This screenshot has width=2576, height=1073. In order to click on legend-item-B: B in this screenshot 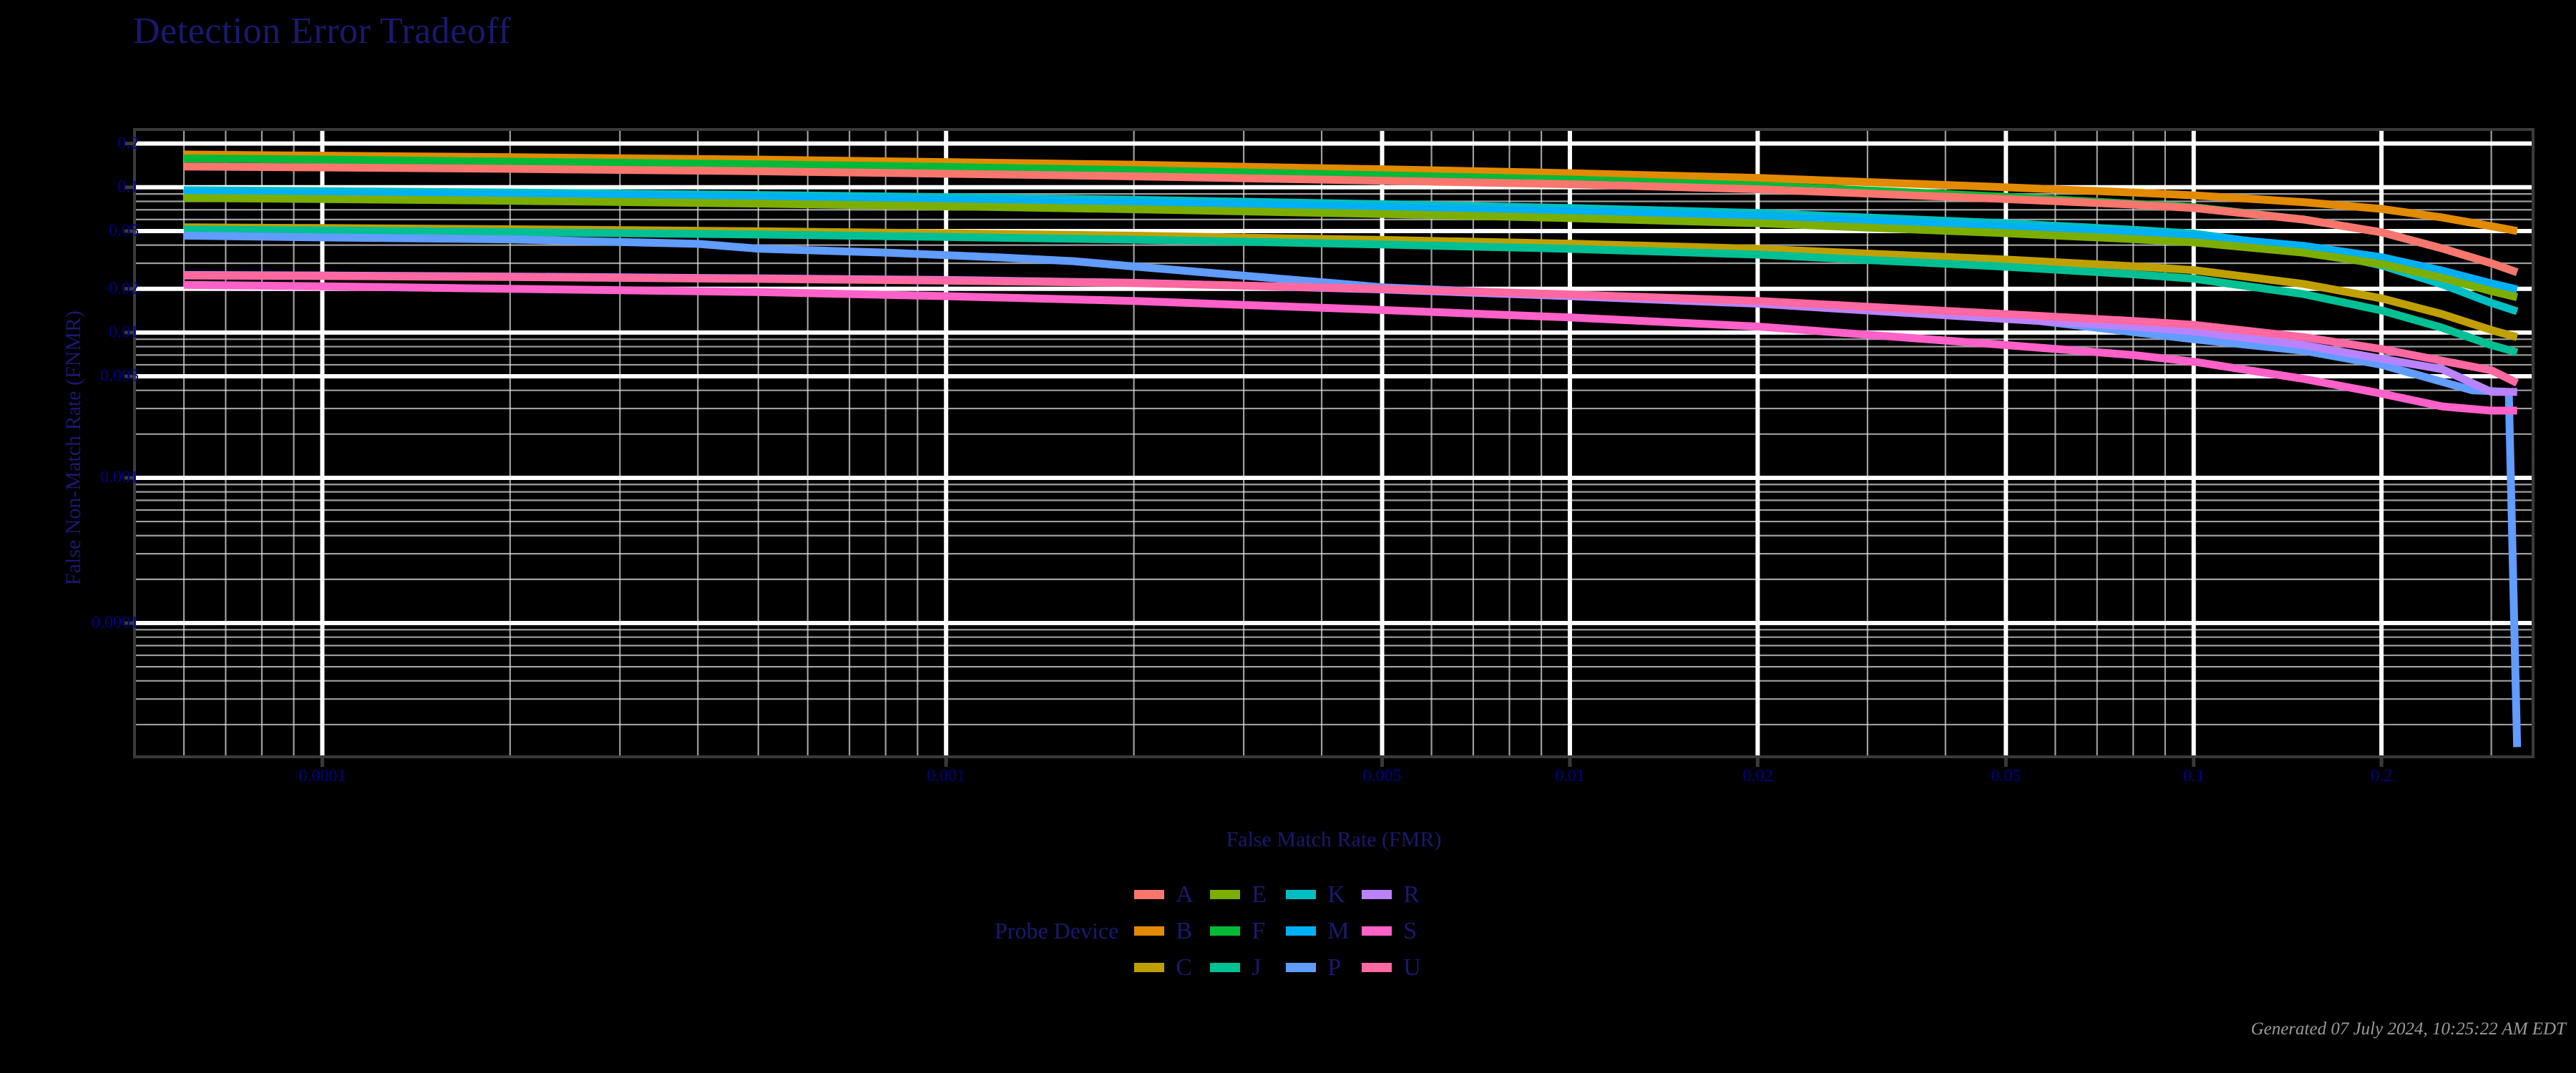, I will do `click(1172, 931)`.